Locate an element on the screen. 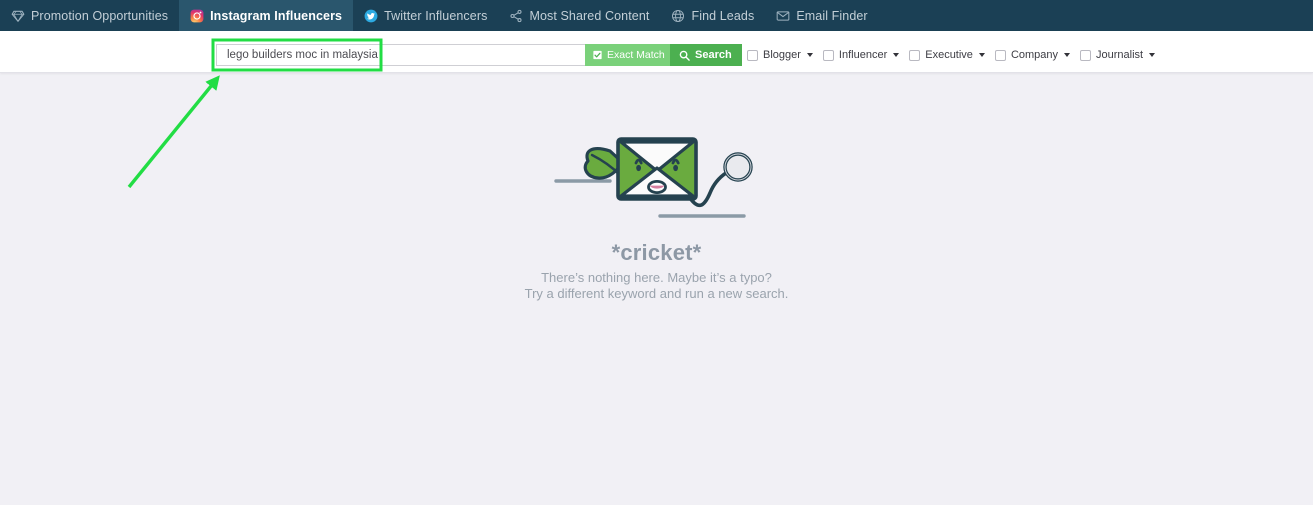  filter-label: Influencer is located at coordinates (863, 55).